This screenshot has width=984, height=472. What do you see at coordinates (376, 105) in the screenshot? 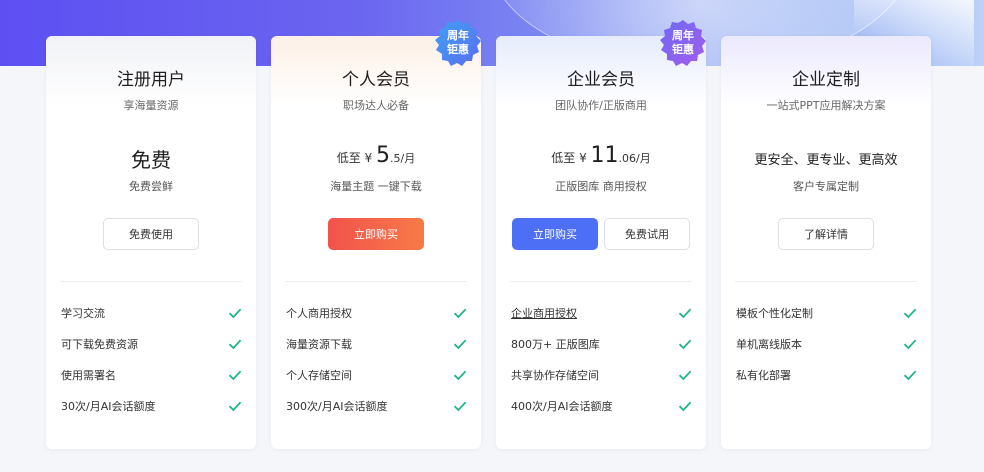
I see `plan-subtitle: 职场达人必备` at bounding box center [376, 105].